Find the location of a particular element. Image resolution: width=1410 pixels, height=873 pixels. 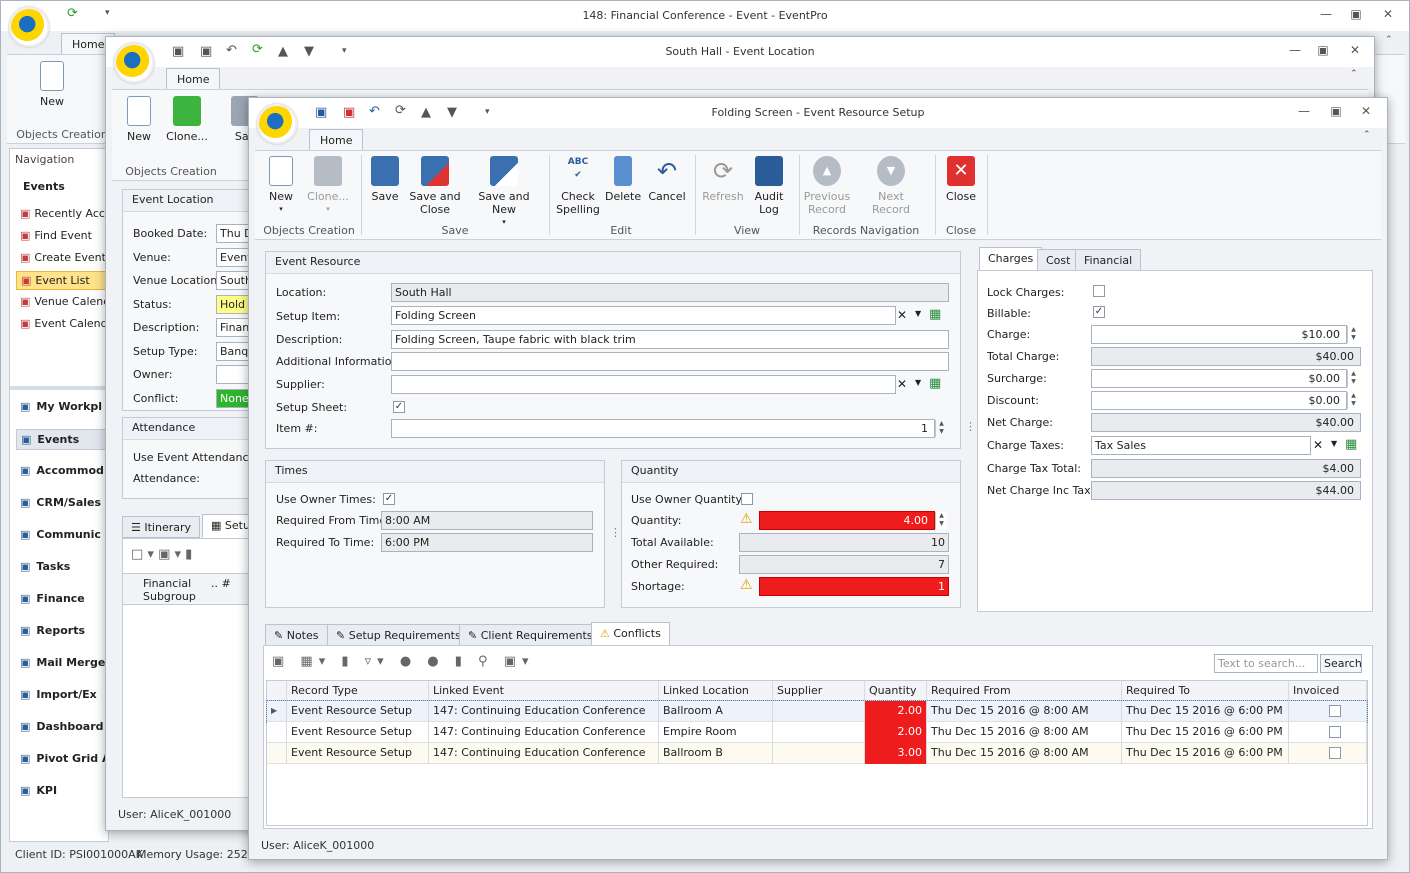

nav-item-2: ▣ Find Event is located at coordinates (62, 235).